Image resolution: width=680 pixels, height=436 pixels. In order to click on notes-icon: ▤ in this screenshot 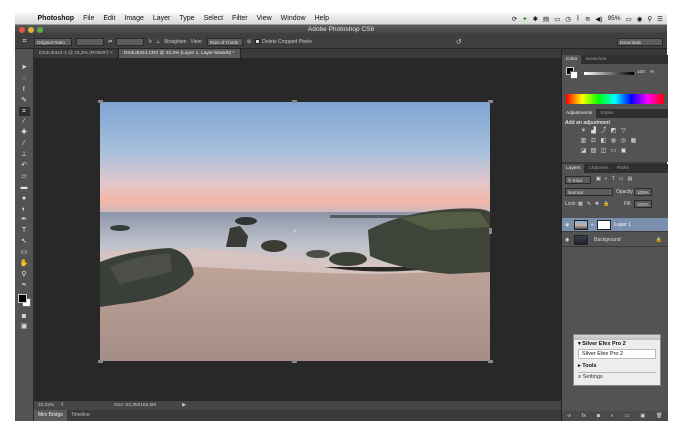, I will do `click(546, 19)`.